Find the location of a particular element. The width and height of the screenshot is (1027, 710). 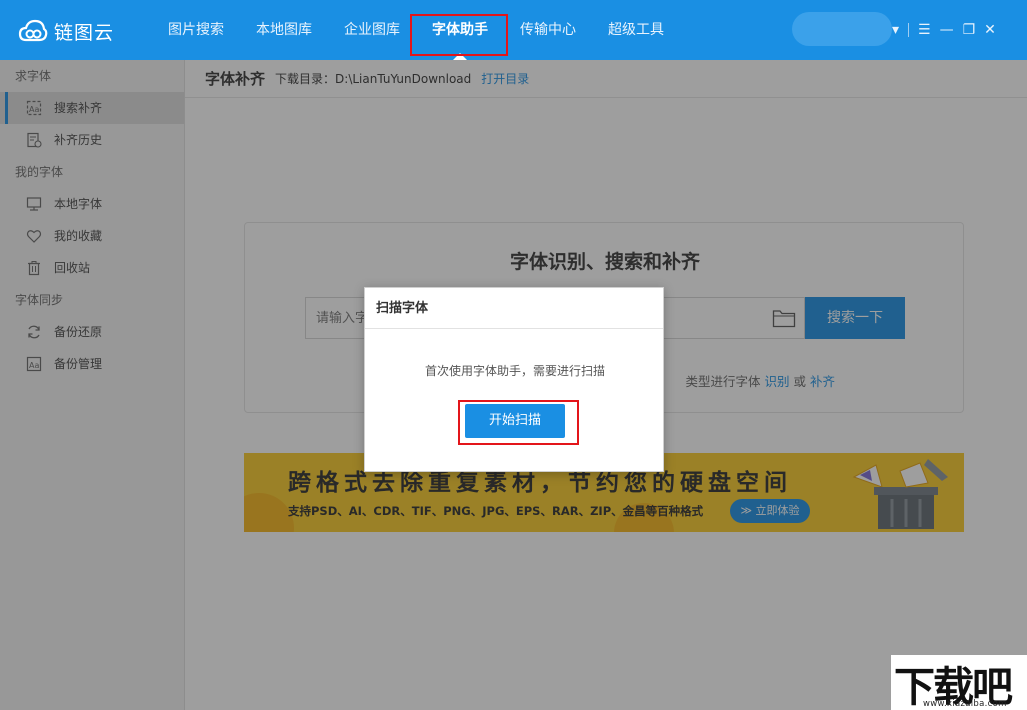

menu-icon: ☰ is located at coordinates (924, 30).